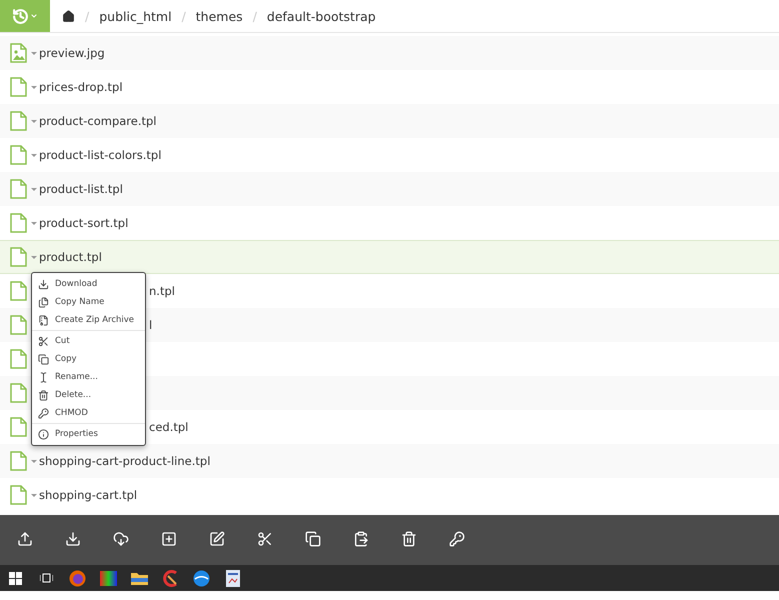  I want to click on file-row: shopping-cart-product-line.tpl, so click(389, 461).